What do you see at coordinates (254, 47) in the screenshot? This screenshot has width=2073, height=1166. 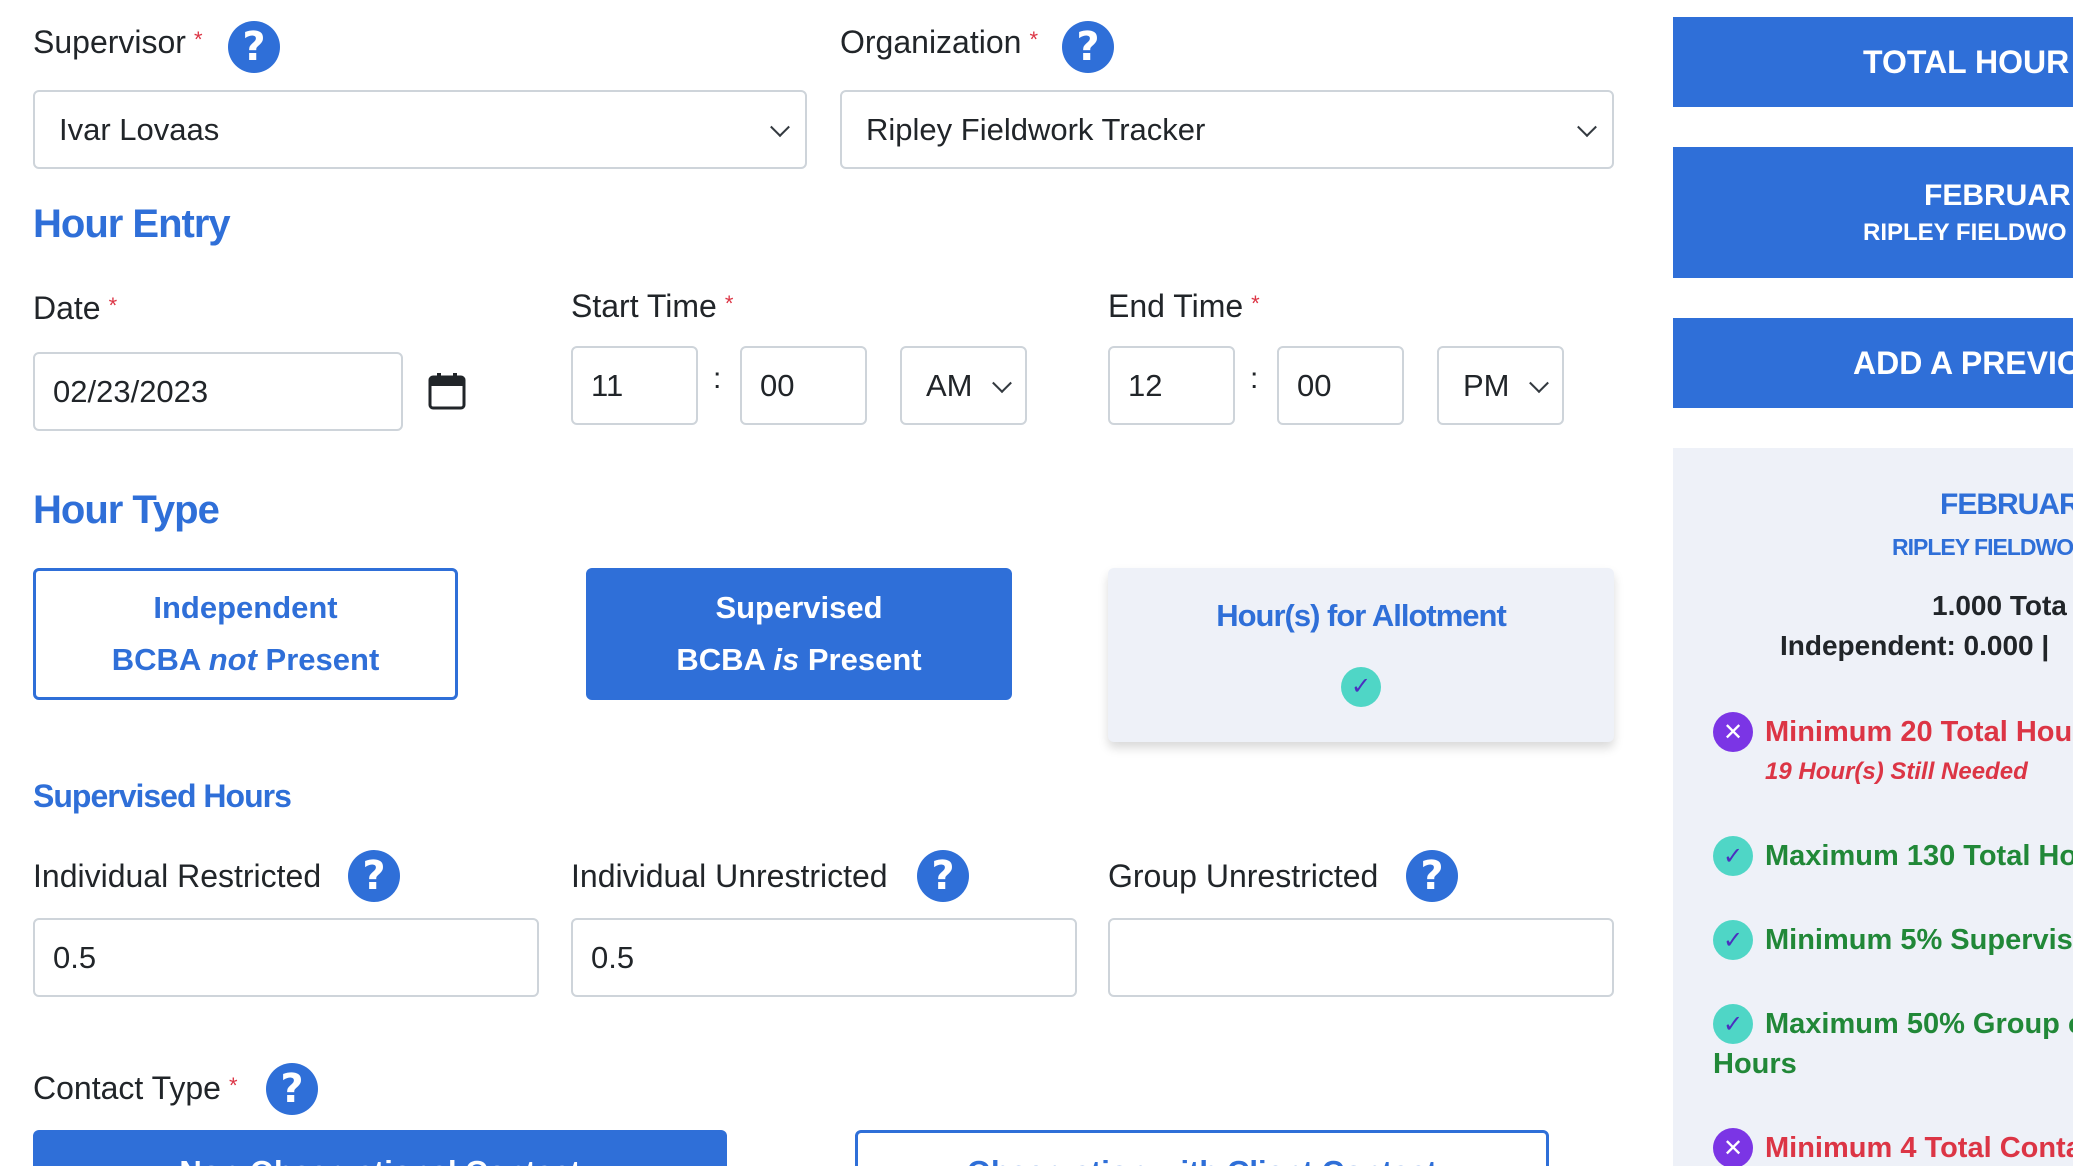 I see `supervisor-help-icon: ?` at bounding box center [254, 47].